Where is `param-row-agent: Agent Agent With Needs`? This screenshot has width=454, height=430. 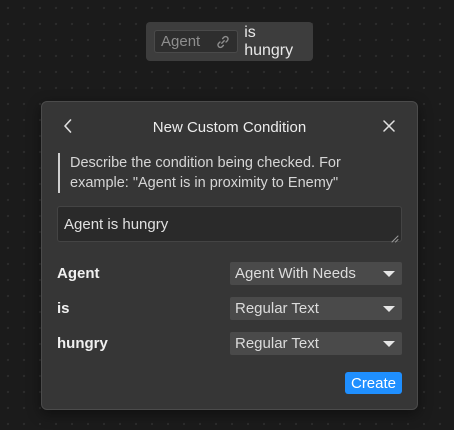 param-row-agent: Agent Agent With Needs is located at coordinates (229, 273).